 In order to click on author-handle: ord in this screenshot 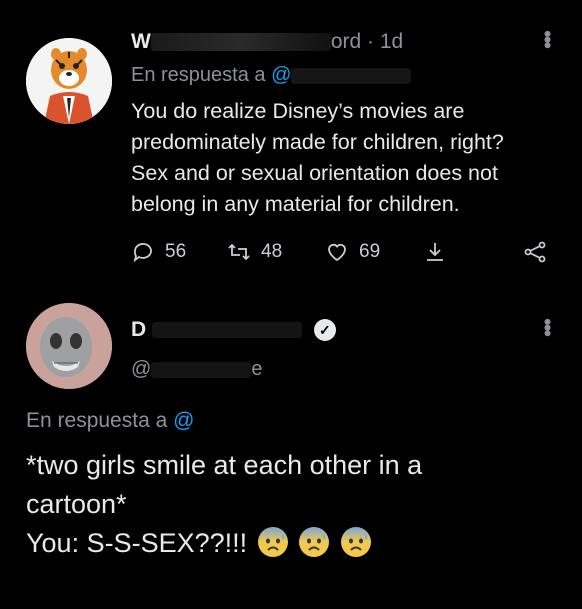, I will do `click(346, 41)`.